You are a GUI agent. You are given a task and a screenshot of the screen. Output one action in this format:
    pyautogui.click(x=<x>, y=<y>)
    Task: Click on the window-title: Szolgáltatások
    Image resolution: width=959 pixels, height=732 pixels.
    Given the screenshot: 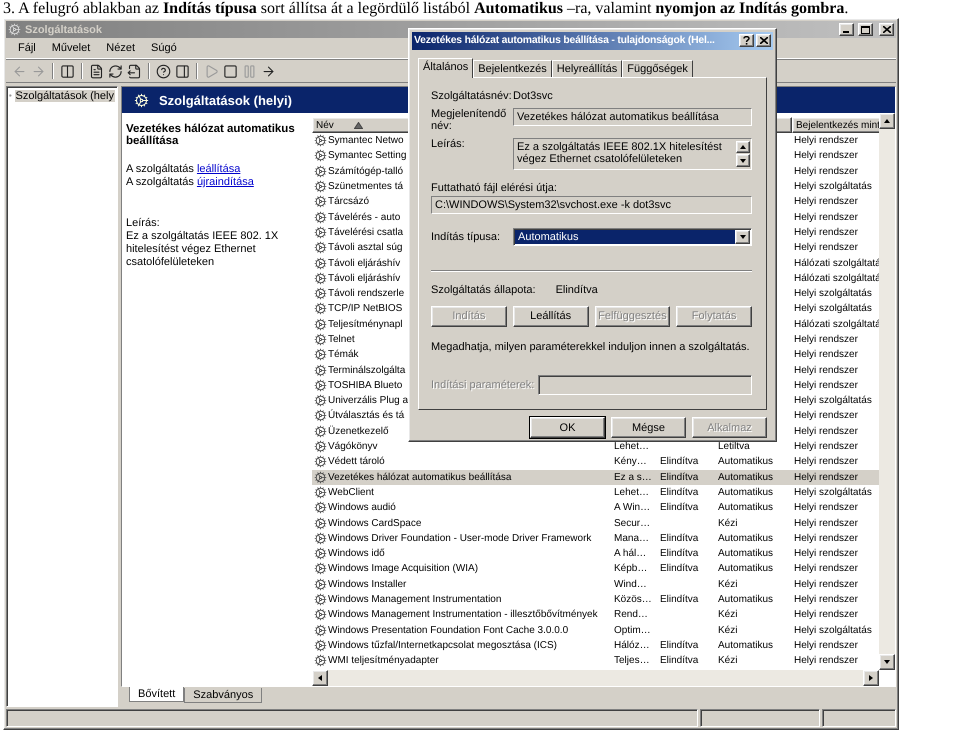 What is the action you would take?
    pyautogui.click(x=64, y=30)
    